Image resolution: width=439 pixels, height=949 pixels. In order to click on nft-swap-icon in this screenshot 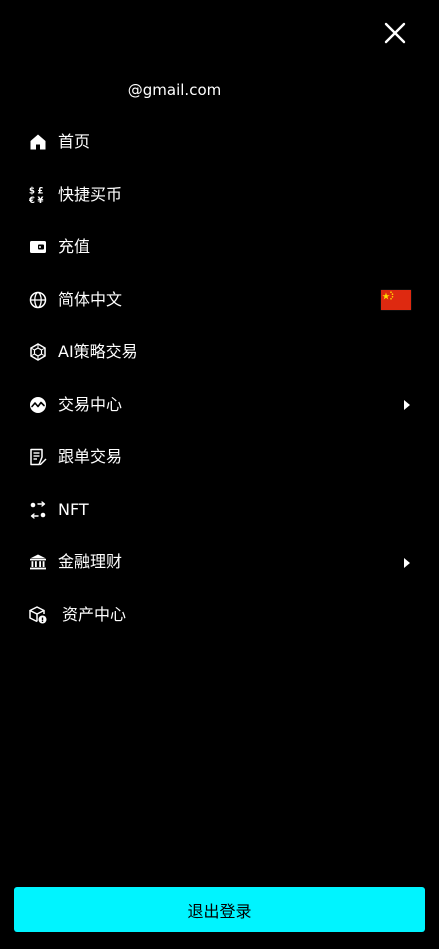, I will do `click(38, 510)`.